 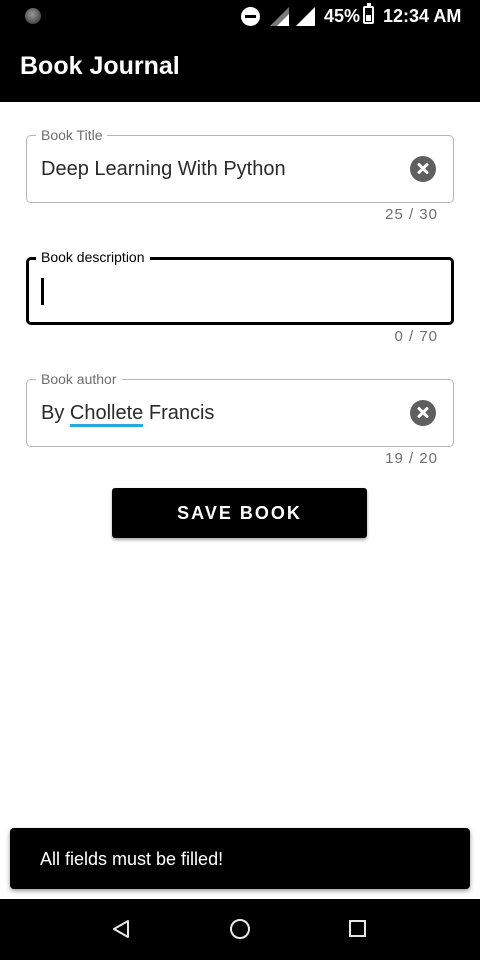 I want to click on author-prefix: By, so click(x=55, y=413).